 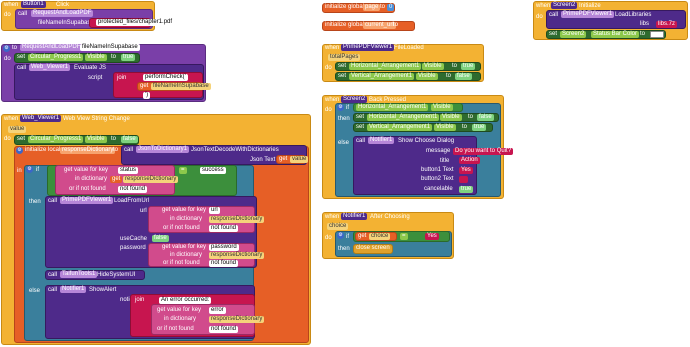 I want to click on after-choosing-label: After Choosing, so click(x=390, y=217).